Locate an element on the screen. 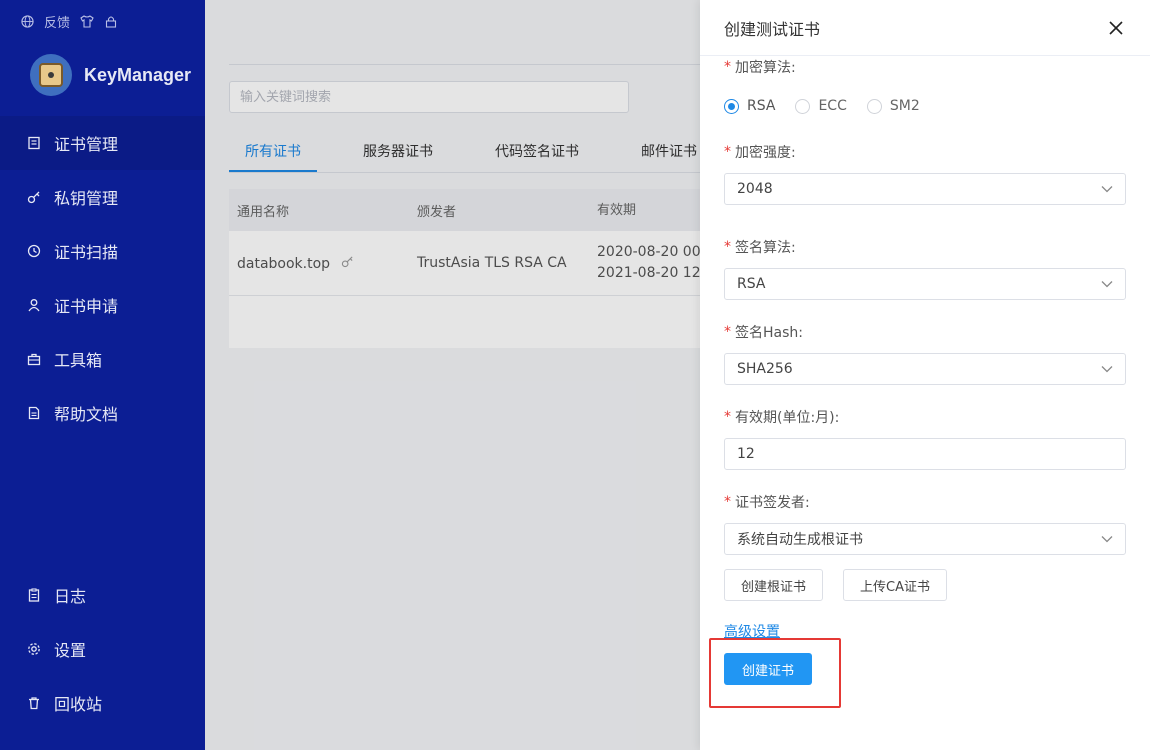  strength-value: 2048 is located at coordinates (755, 189).